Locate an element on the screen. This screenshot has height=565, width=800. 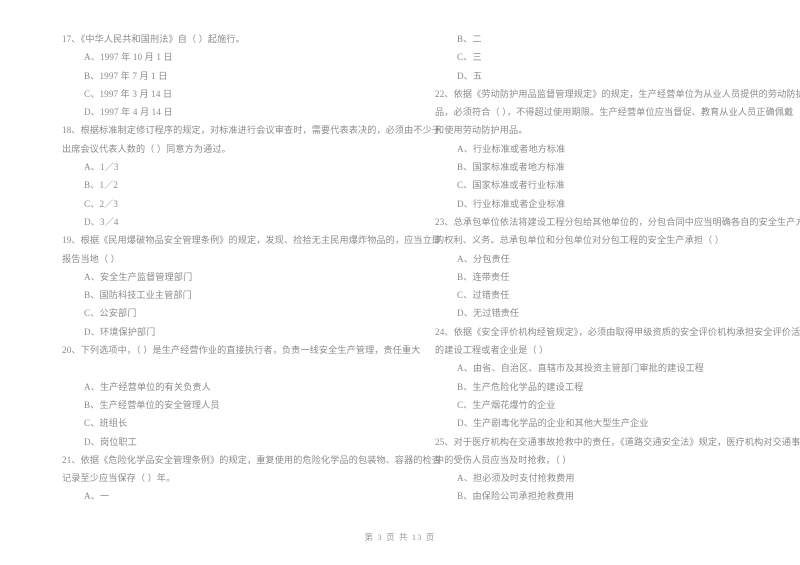
option-item: A、1997 年 10 月 1 日 is located at coordinates (128, 57).